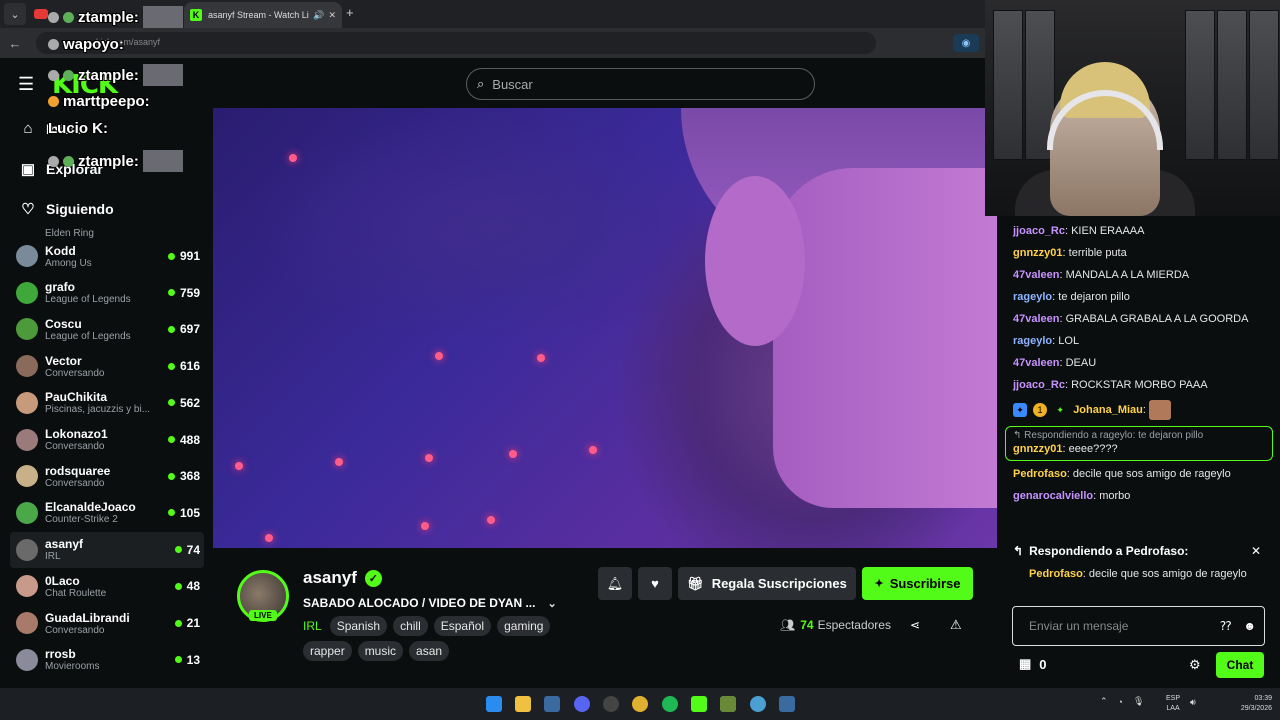 The image size is (1280, 720). Describe the element at coordinates (350, 12) in the screenshot. I see `new-tab-button: +` at that location.